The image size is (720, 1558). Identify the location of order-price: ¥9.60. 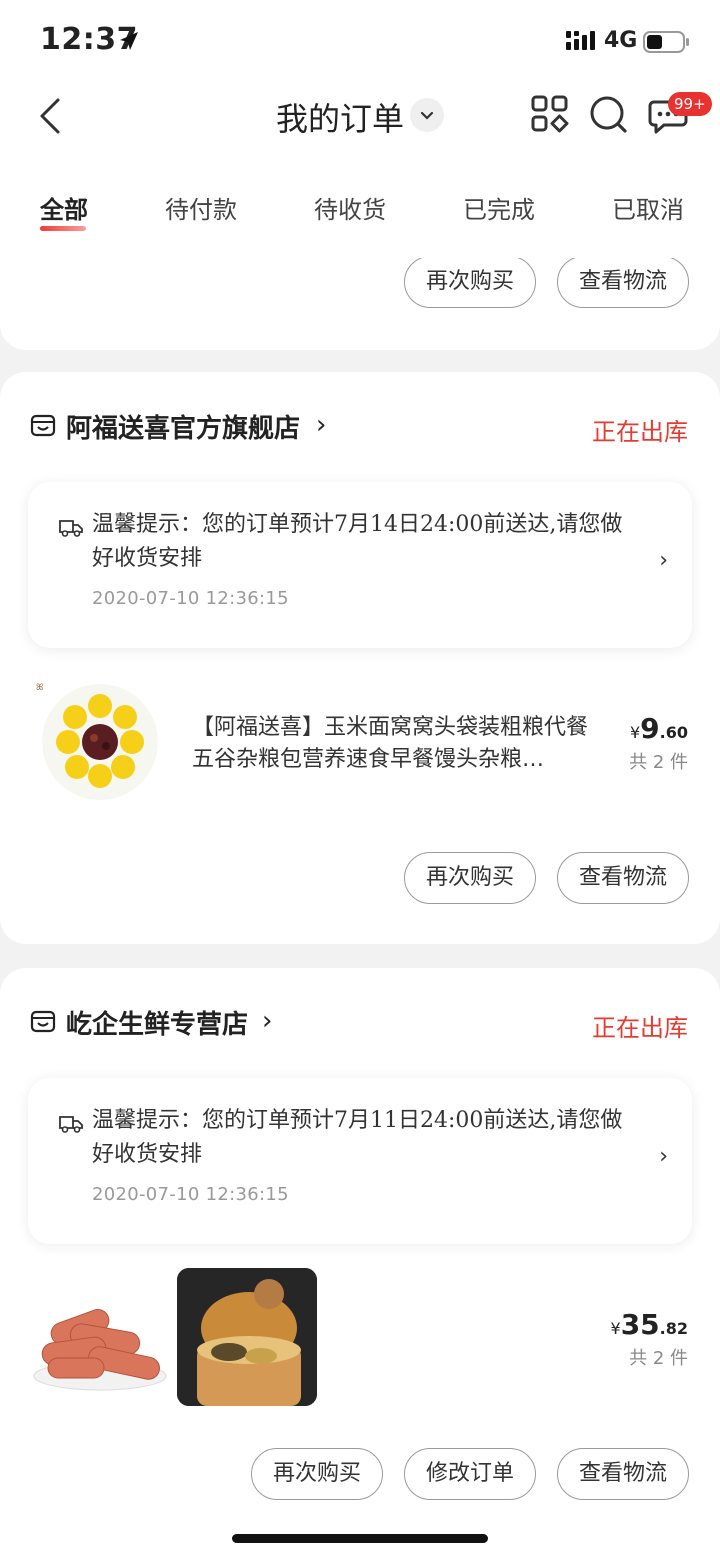
(659, 728).